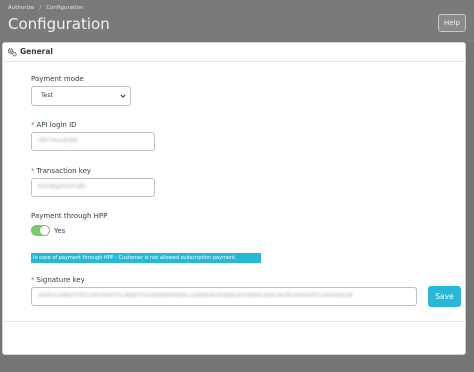 This screenshot has width=474, height=372. I want to click on payment-mode-select: Test, so click(81, 96).